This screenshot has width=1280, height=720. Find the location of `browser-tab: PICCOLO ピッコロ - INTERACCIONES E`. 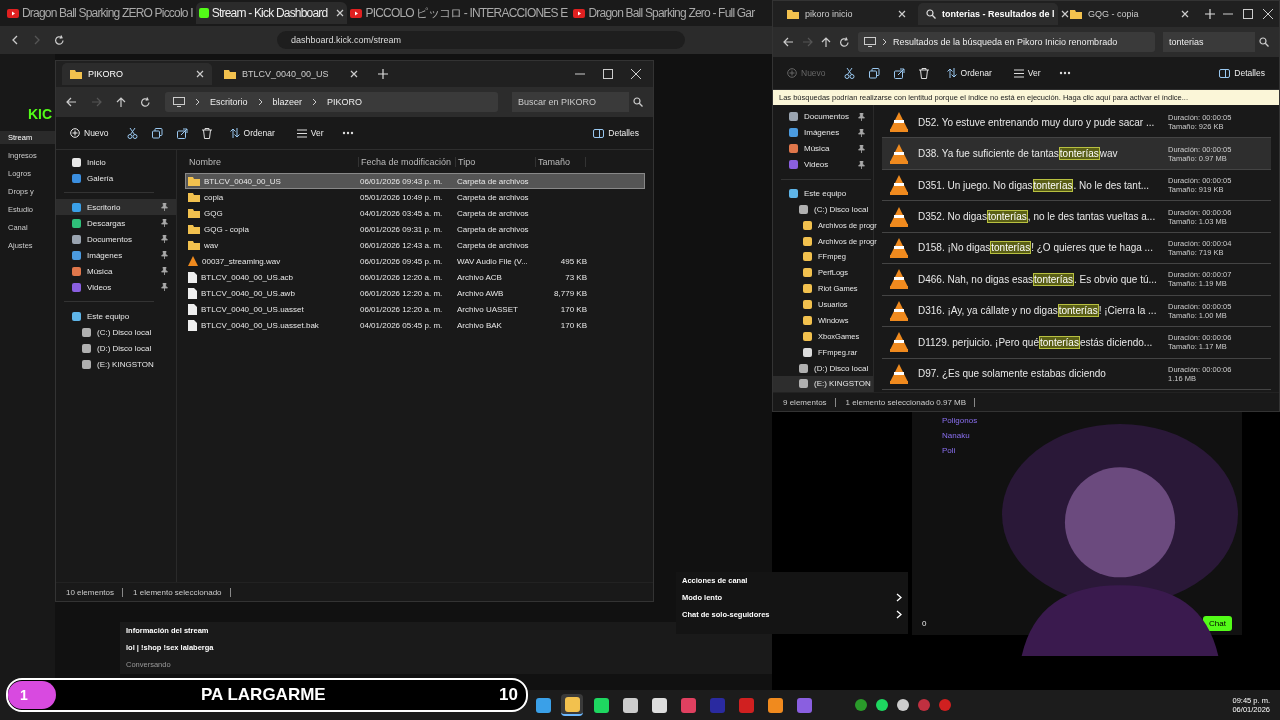

browser-tab: PICCOLO ピッコロ - INTERACCIONES E is located at coordinates (459, 13).